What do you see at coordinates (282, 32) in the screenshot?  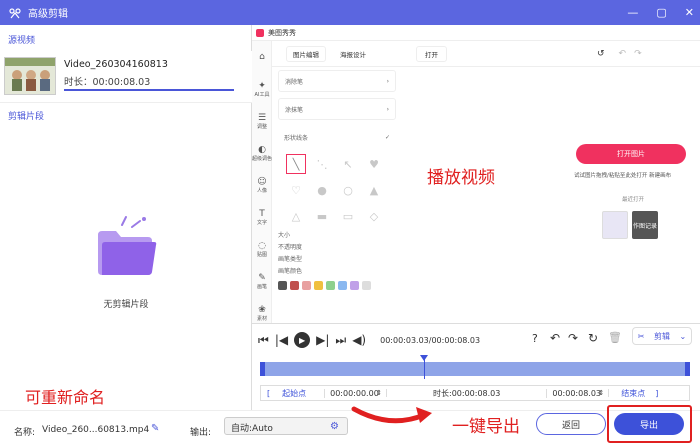 I see `editor-app-name: 美图秀秀` at bounding box center [282, 32].